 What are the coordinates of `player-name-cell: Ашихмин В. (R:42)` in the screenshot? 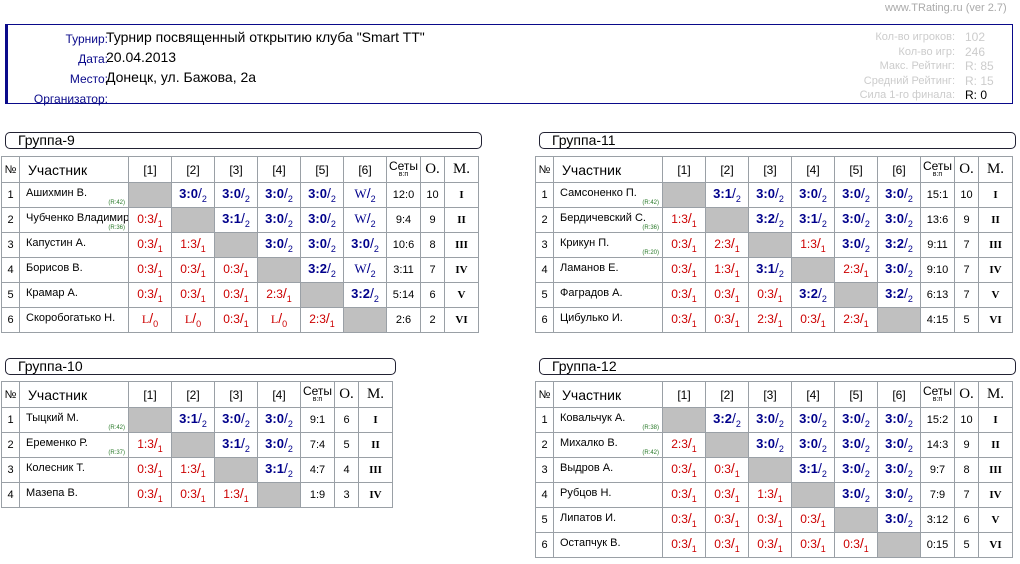 It's located at (74, 195).